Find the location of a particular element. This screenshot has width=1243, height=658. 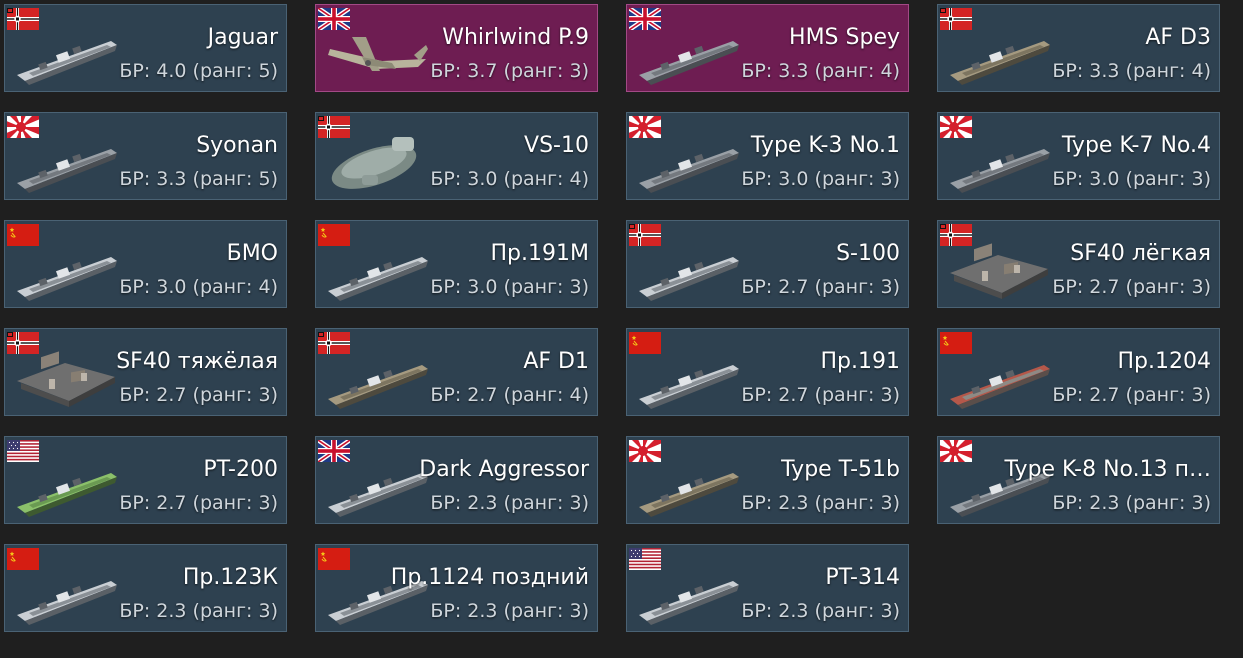

vehicle-card: Dark Aggressor БР: 2.3 (ранг: 3) is located at coordinates (456, 480).